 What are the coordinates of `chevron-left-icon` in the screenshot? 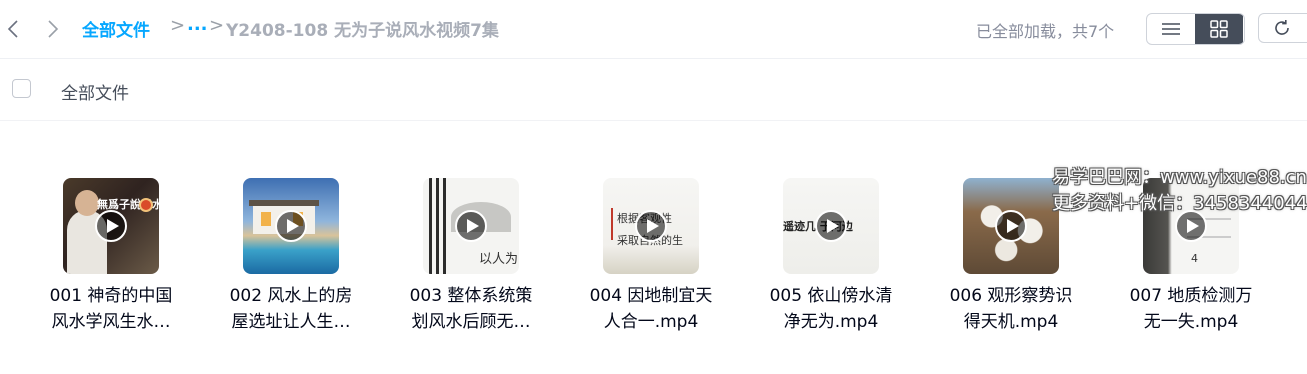 It's located at (12, 29).